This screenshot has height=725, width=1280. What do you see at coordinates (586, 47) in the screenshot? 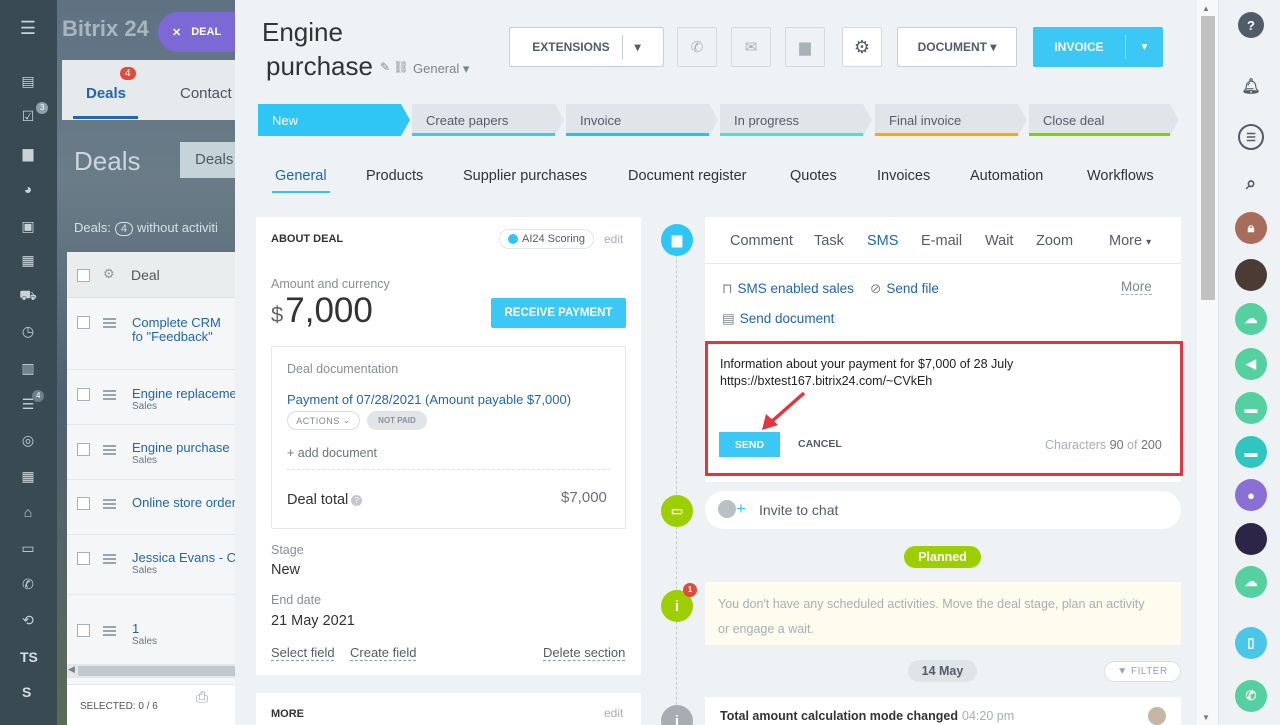
I see `extensions-button: EXTENSIONS ▾` at bounding box center [586, 47].